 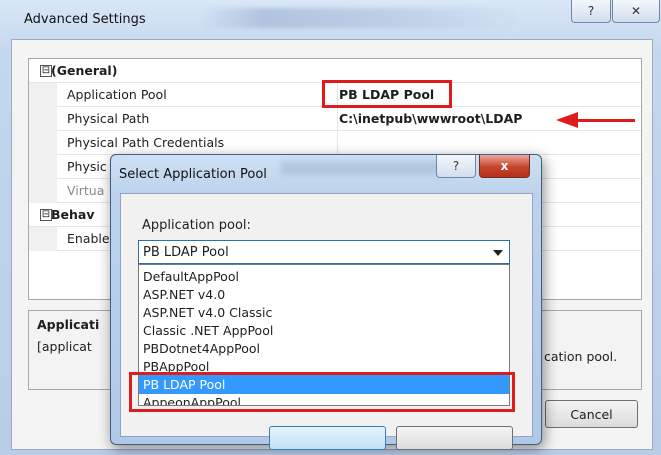 What do you see at coordinates (324, 252) in the screenshot?
I see `app-pool-dropdown: PB LDAP Pool` at bounding box center [324, 252].